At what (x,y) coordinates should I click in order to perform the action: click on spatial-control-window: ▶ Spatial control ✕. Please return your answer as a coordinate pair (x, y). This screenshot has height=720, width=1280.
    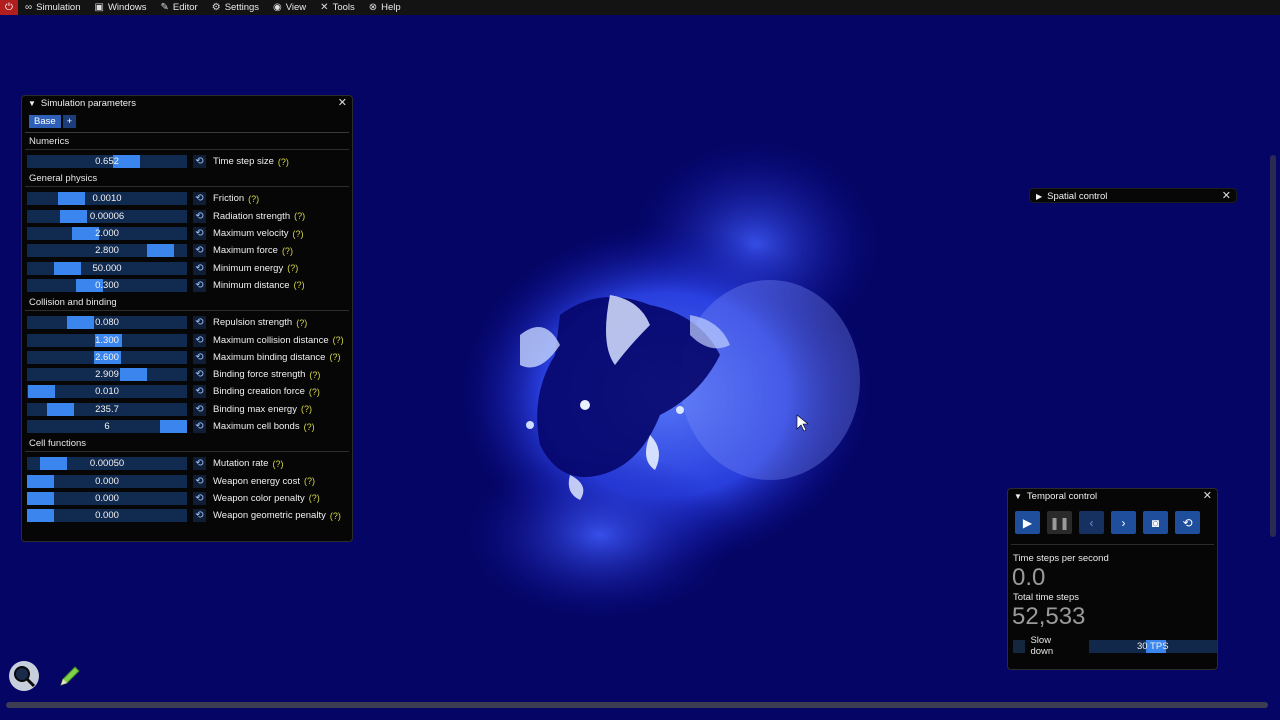
    Looking at the image, I should click on (1133, 195).